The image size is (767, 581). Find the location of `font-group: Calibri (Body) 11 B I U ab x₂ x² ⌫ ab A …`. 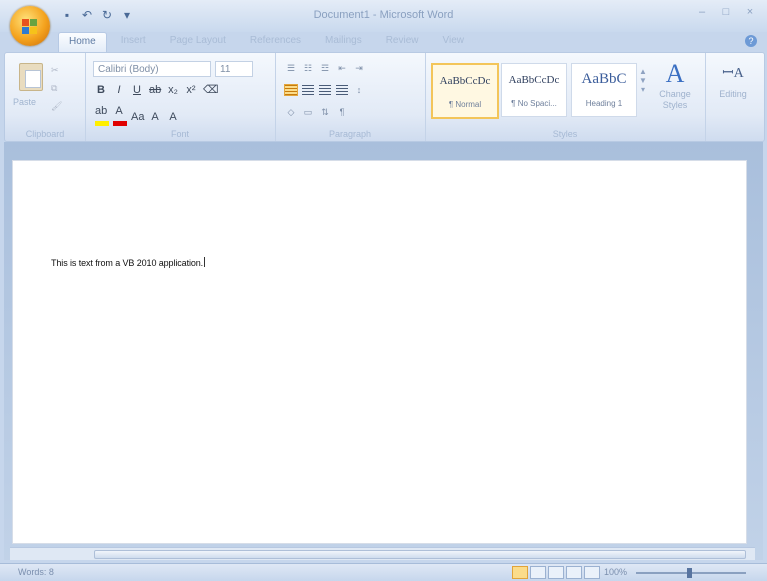

font-group: Calibri (Body) 11 B I U ab x₂ x² ⌫ ab A … is located at coordinates (180, 97).